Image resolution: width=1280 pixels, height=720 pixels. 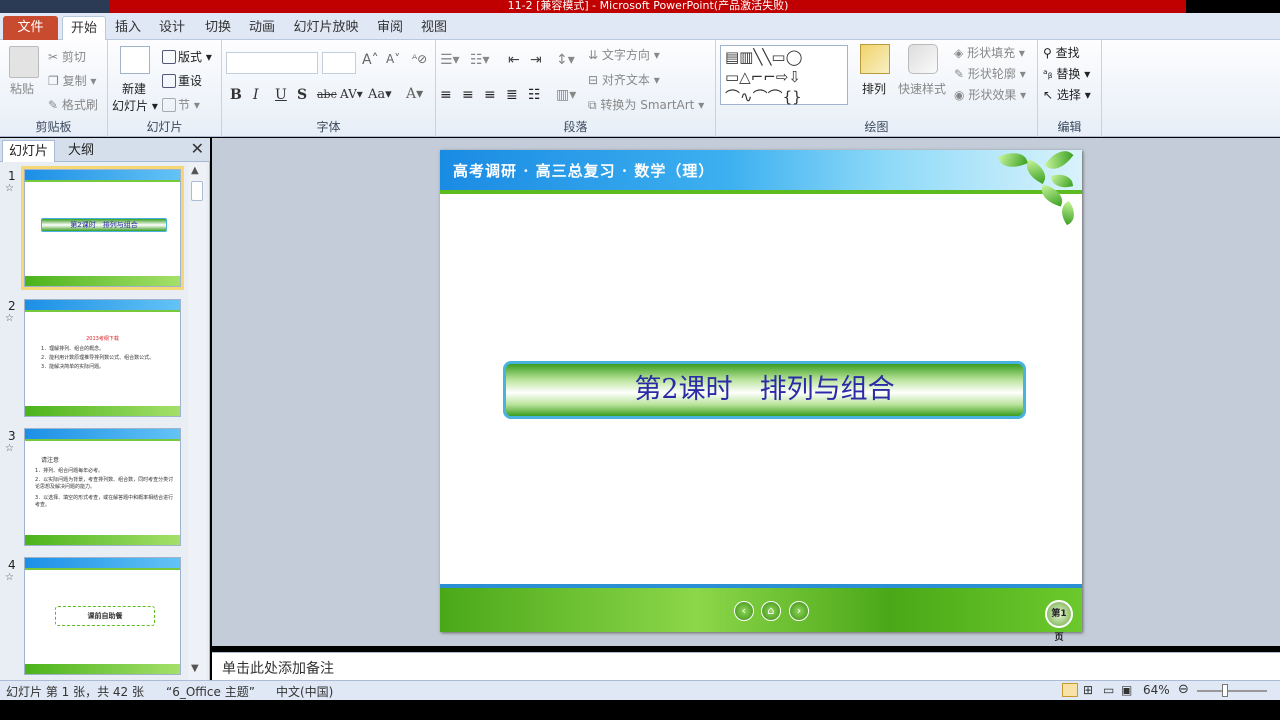 What do you see at coordinates (256, 95) in the screenshot?
I see `italic-icon: I` at bounding box center [256, 95].